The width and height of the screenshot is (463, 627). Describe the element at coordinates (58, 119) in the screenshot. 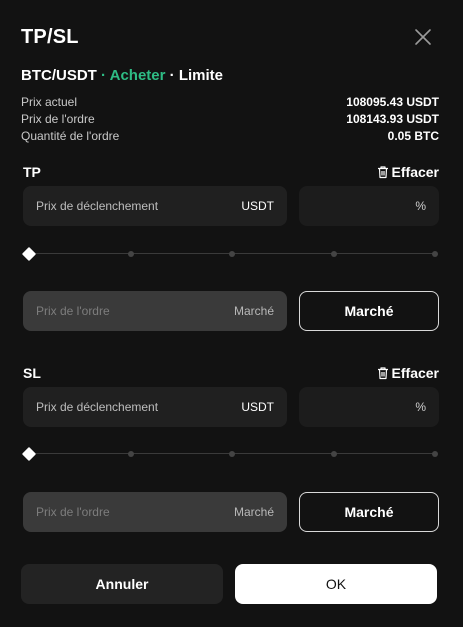

I see `info-label: Prix de l'ordre` at that location.